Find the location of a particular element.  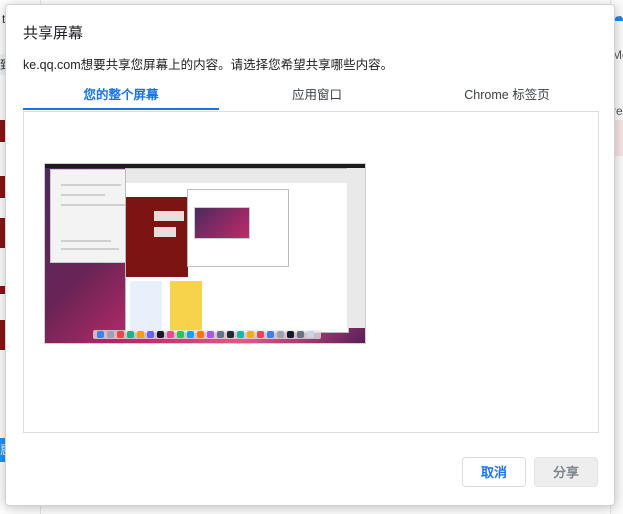

cancel-button: 取消 is located at coordinates (494, 472).